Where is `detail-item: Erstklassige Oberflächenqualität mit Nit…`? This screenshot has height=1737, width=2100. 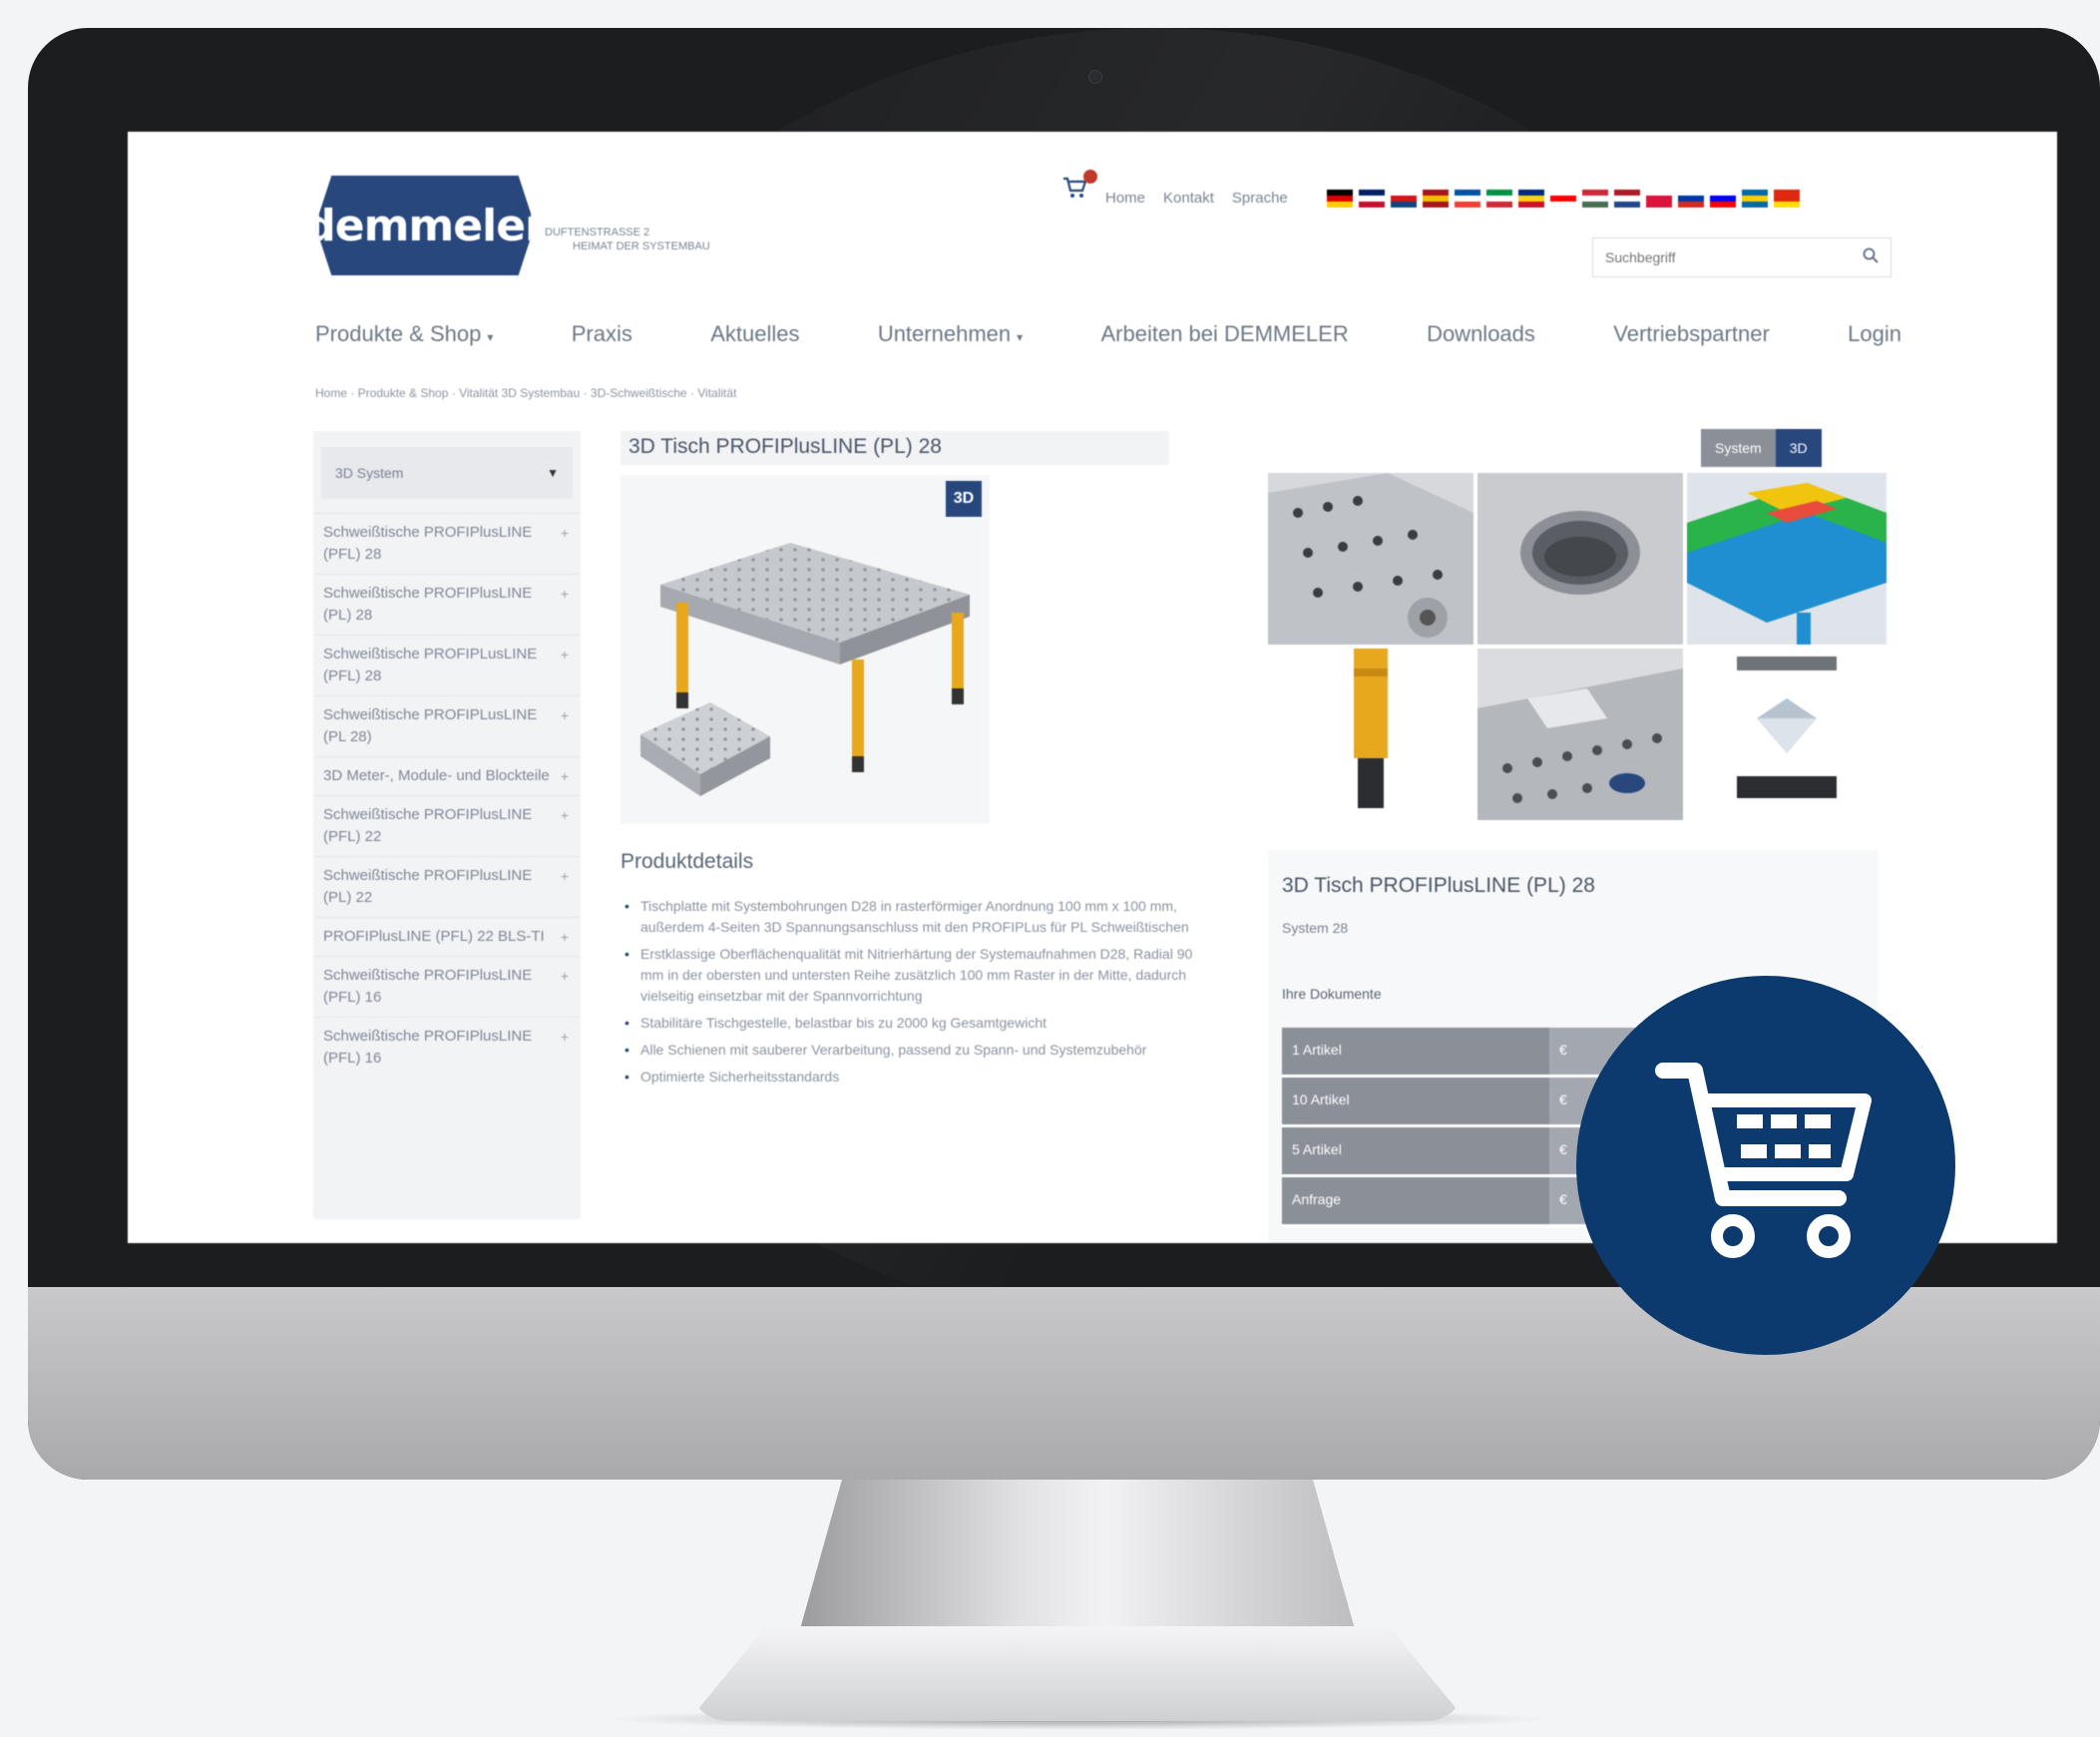 detail-item: Erstklassige Oberflächenqualität mit Nit… is located at coordinates (910, 976).